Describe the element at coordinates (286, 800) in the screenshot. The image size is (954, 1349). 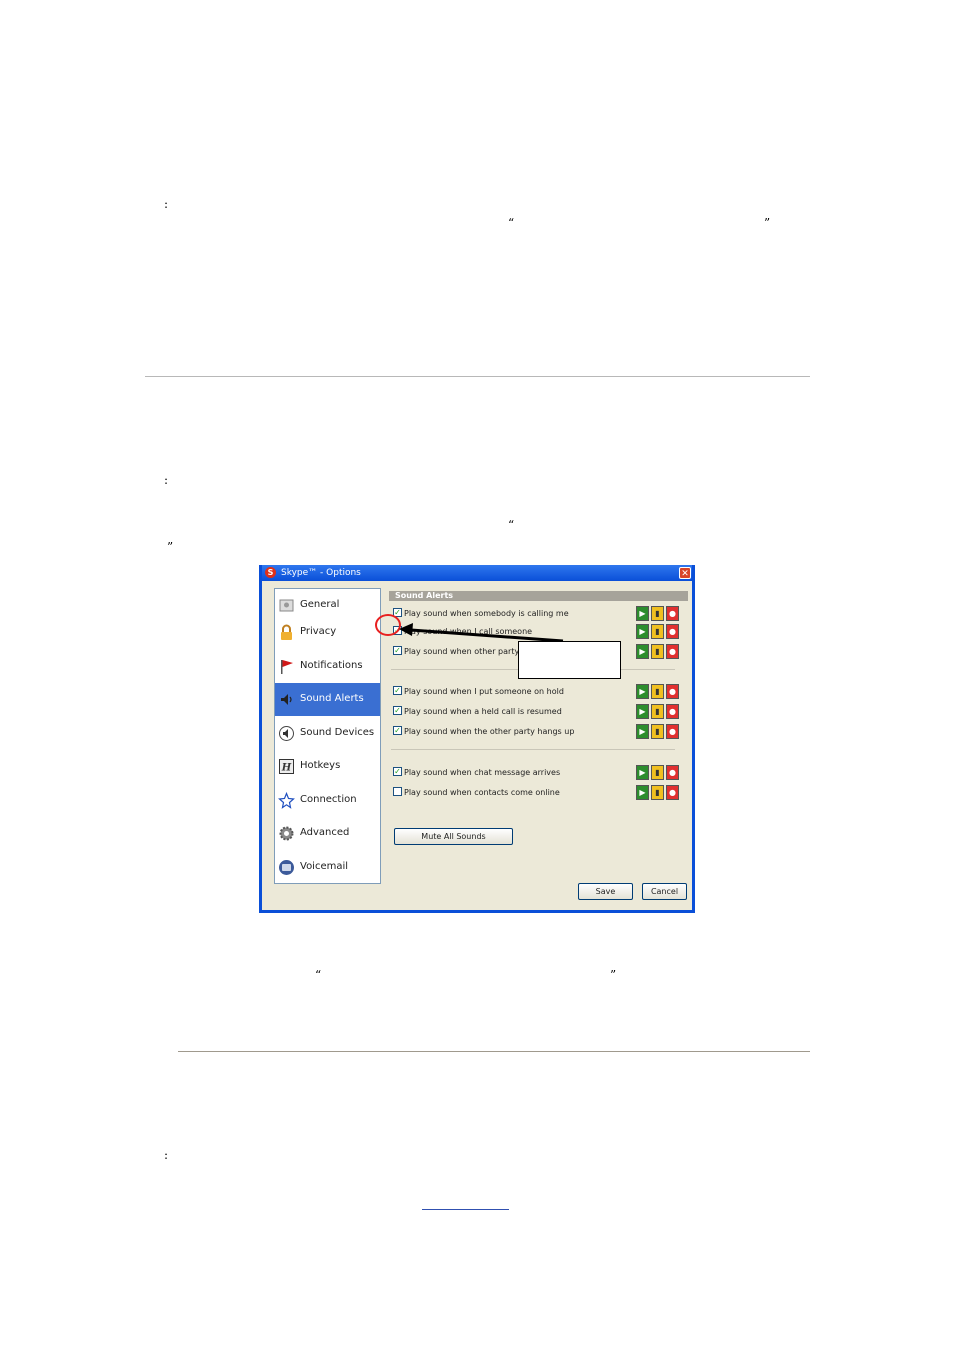
I see `connection-icon` at that location.